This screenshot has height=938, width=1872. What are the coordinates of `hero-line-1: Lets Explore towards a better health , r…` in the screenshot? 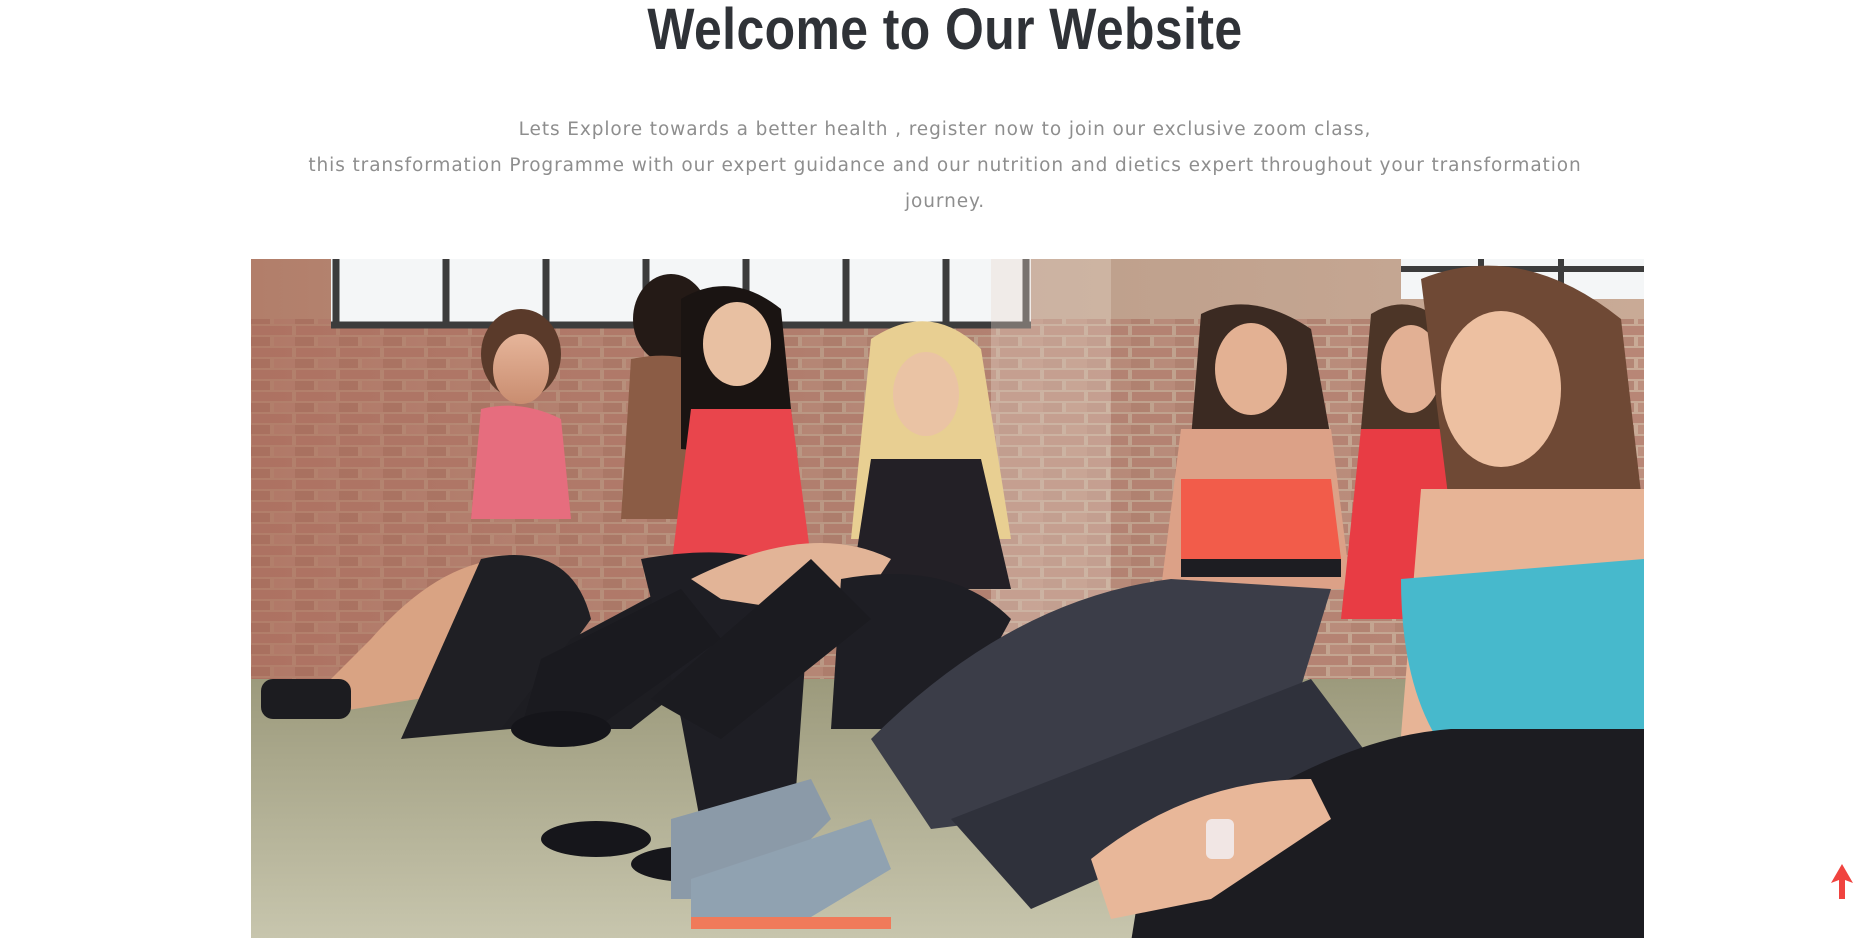 It's located at (945, 129).